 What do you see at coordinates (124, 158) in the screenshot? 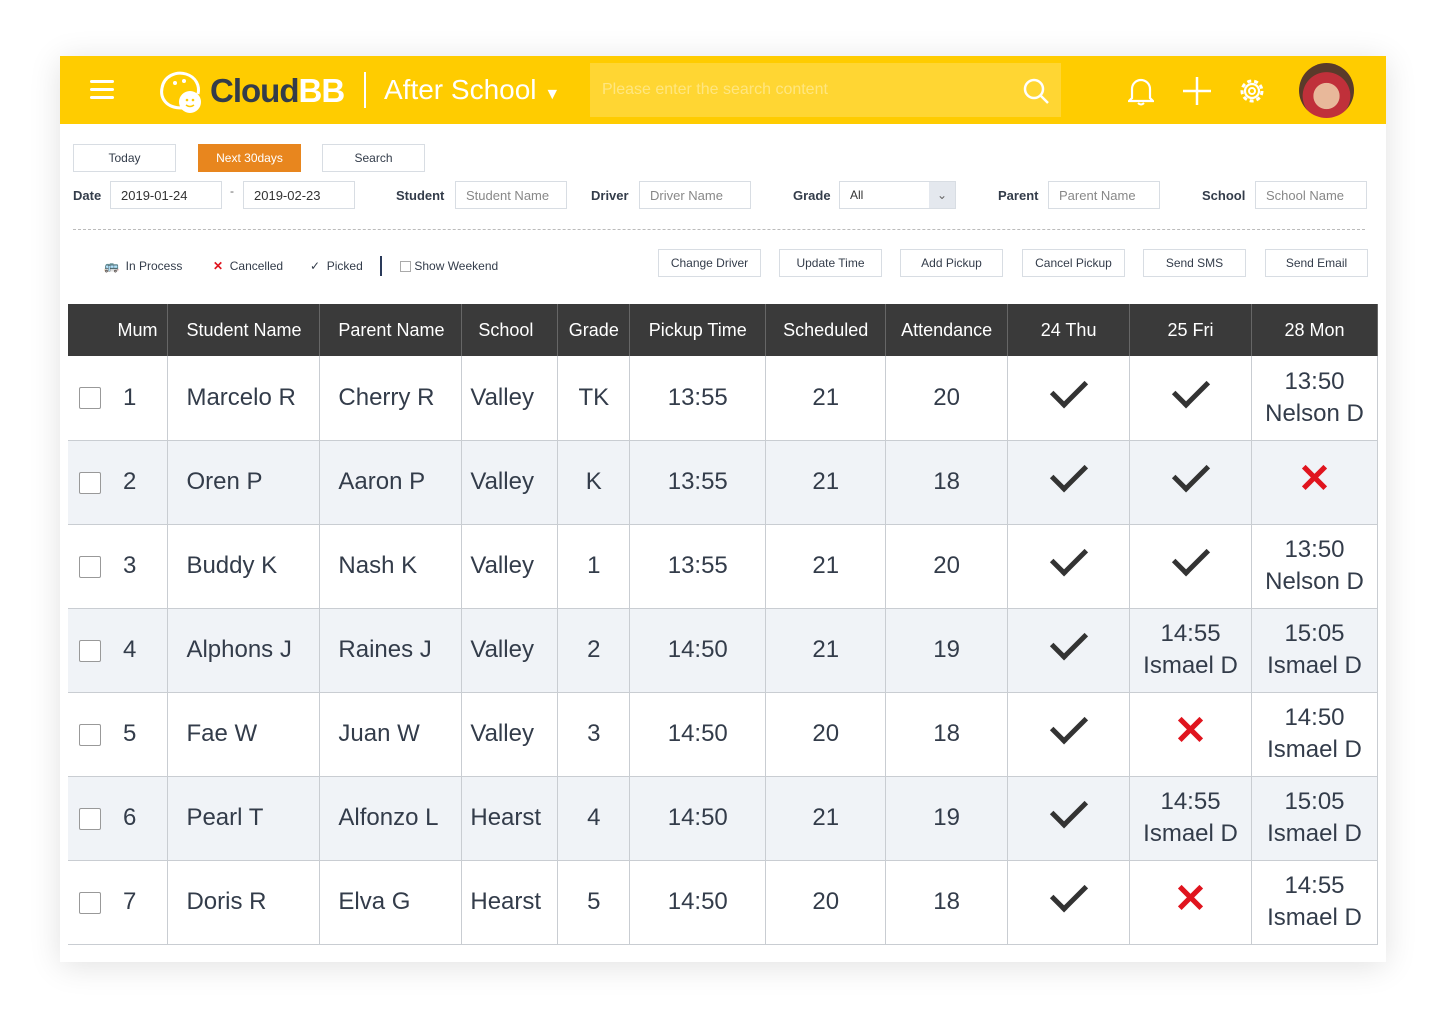
I see `today-button: Today` at bounding box center [124, 158].